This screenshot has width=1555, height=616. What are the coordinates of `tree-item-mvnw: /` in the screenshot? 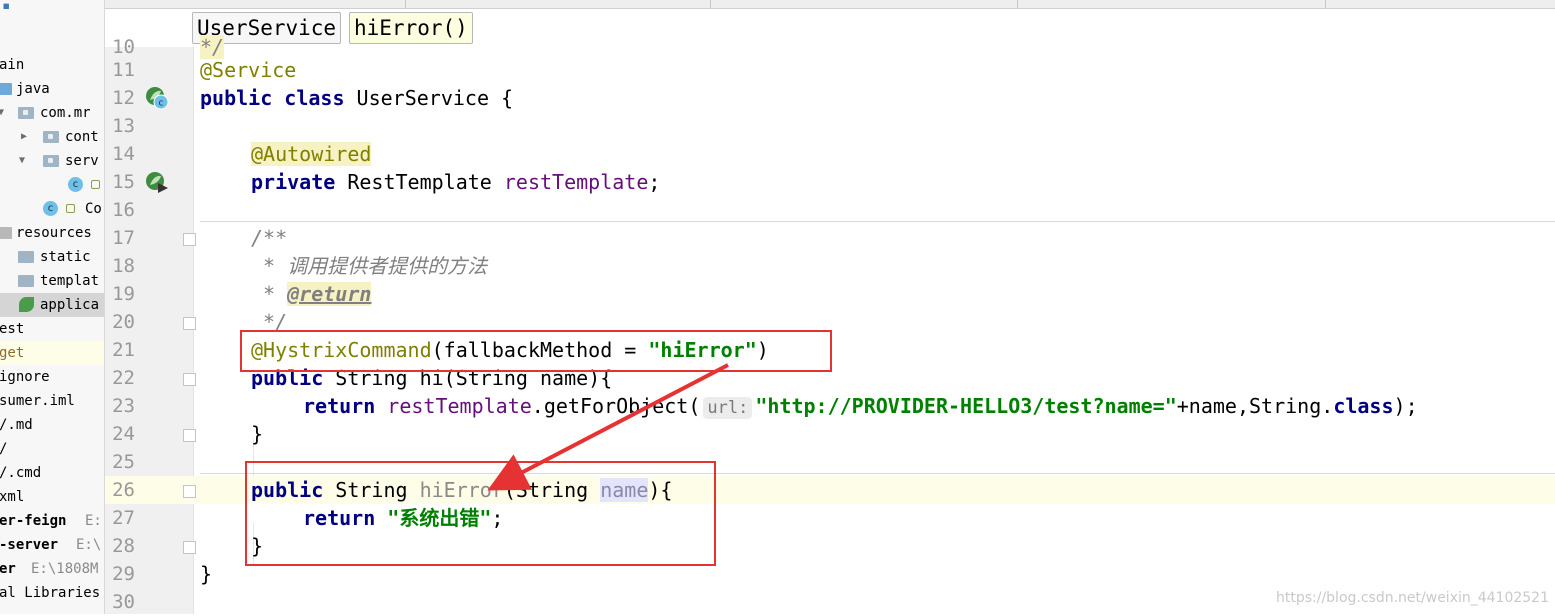 It's located at (52, 449).